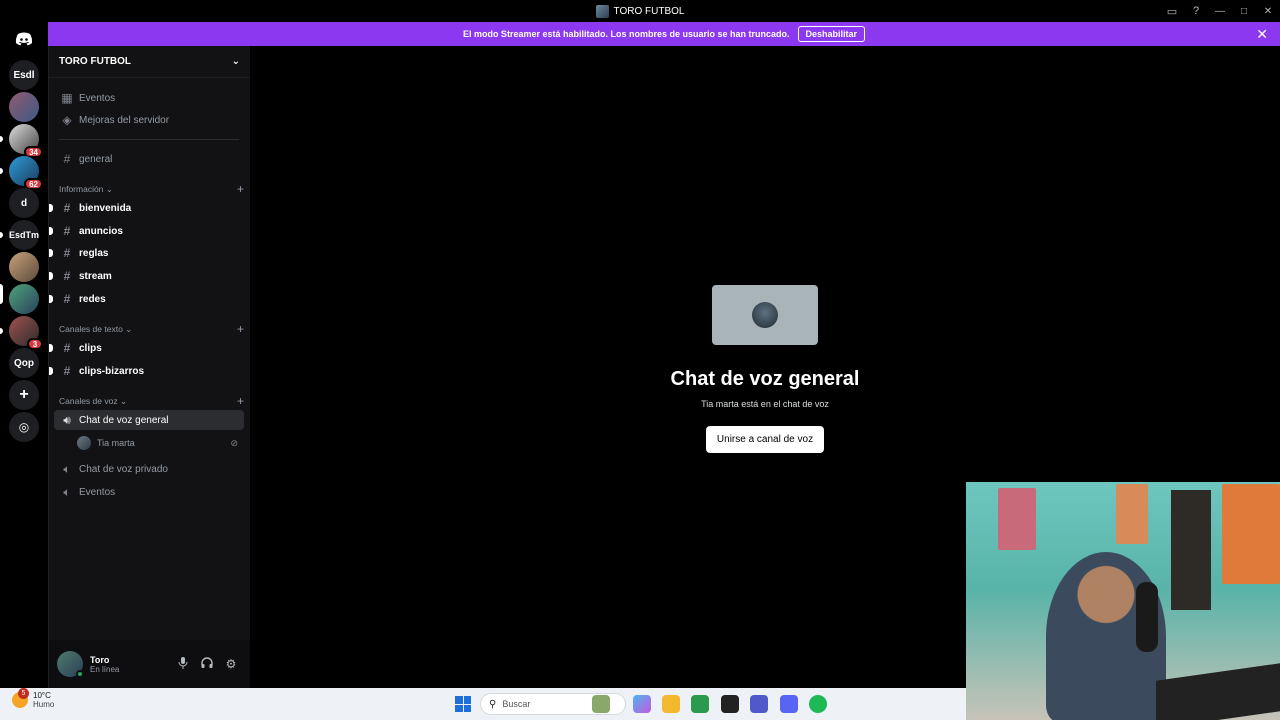 The height and width of the screenshot is (720, 1280). I want to click on weather-condition: Humo, so click(44, 704).